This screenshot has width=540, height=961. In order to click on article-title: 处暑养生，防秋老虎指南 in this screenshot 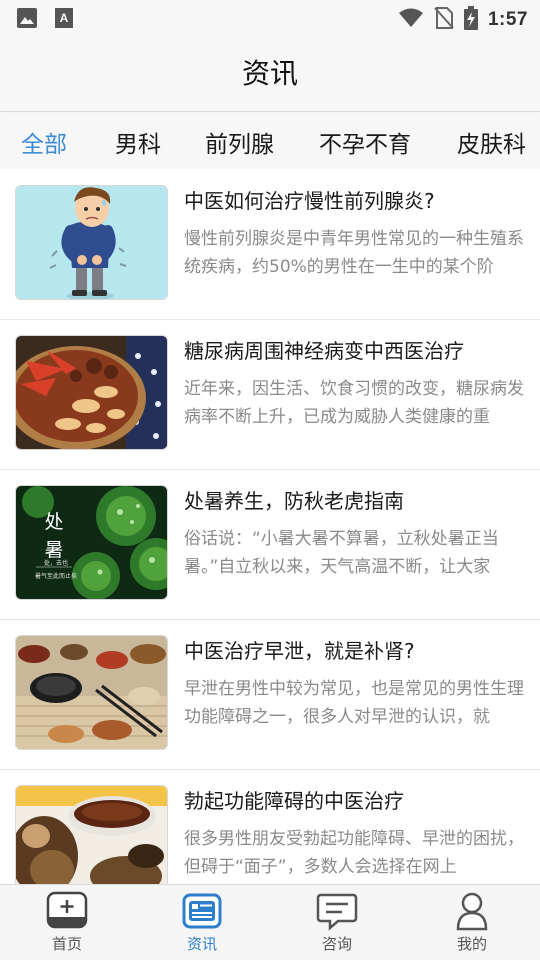, I will do `click(294, 501)`.